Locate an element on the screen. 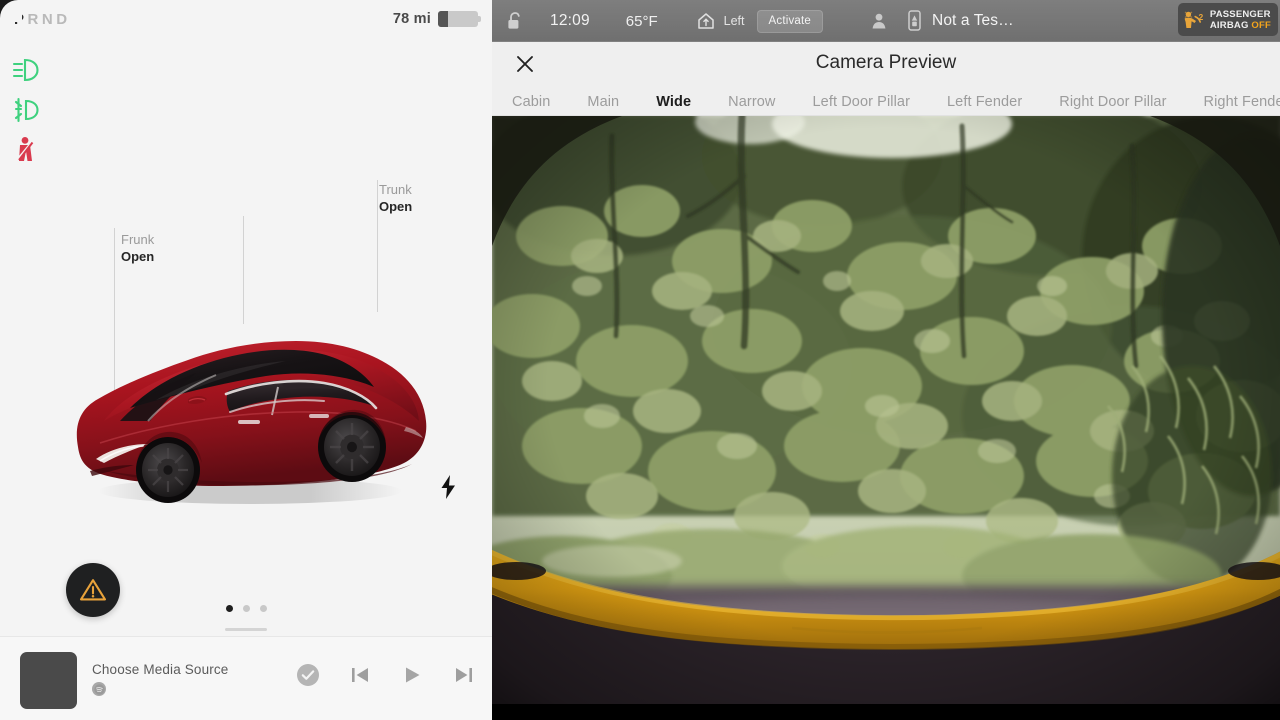 Image resolution: width=1280 pixels, height=720 pixels. gear-d: D is located at coordinates (63, 19).